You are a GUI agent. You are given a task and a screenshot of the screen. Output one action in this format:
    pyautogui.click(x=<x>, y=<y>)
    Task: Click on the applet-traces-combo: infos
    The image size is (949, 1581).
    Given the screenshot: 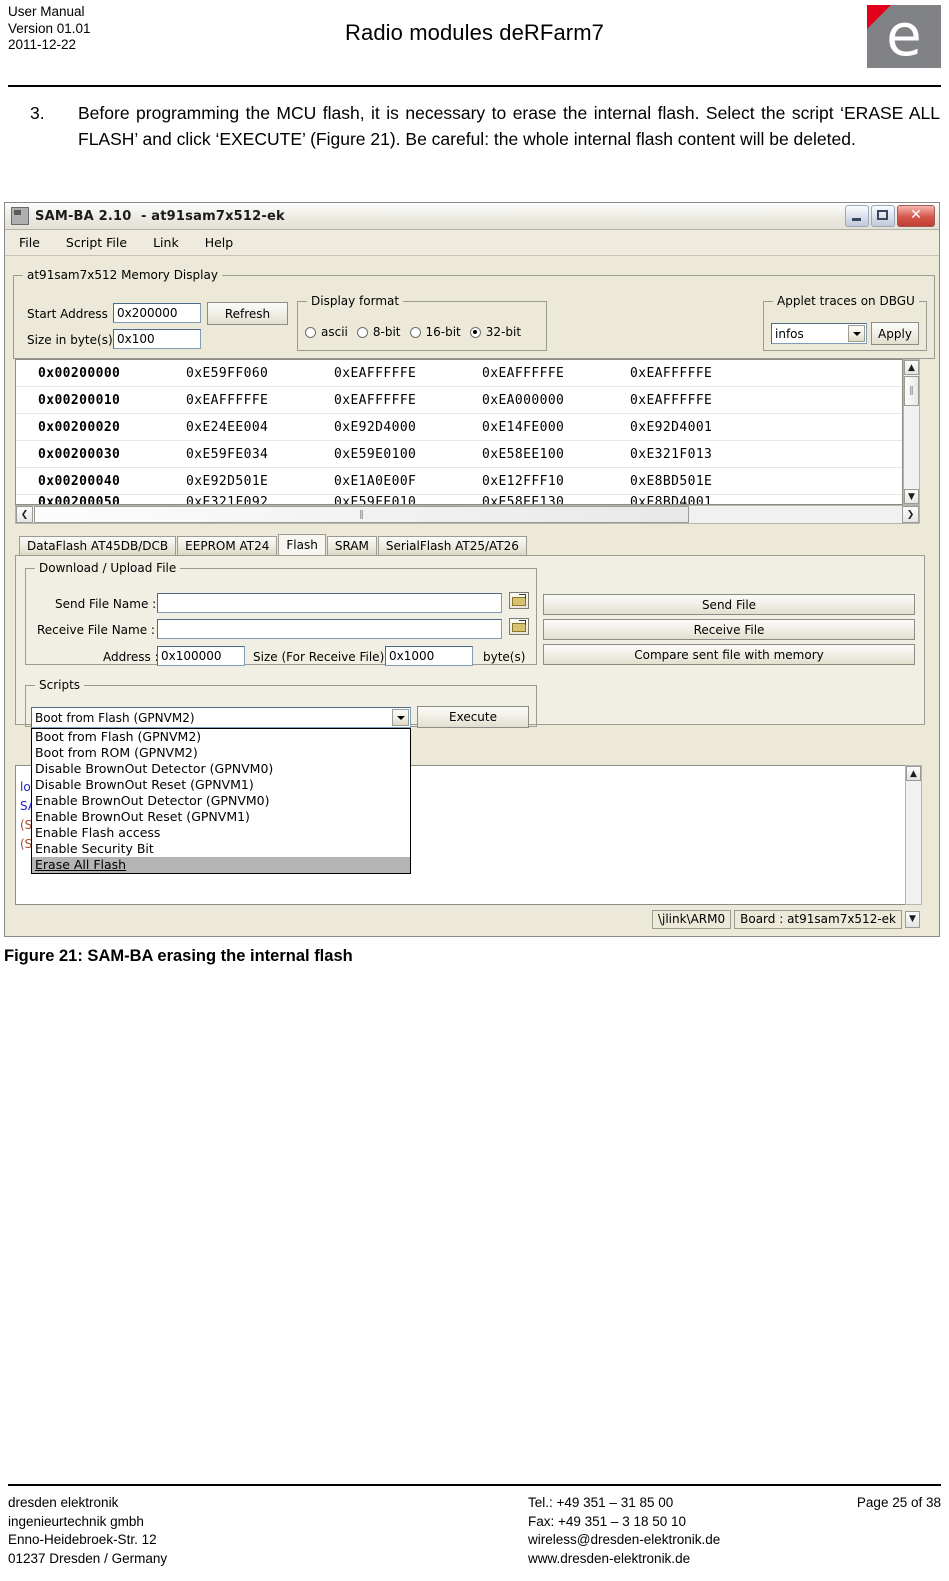 What is the action you would take?
    pyautogui.click(x=819, y=333)
    